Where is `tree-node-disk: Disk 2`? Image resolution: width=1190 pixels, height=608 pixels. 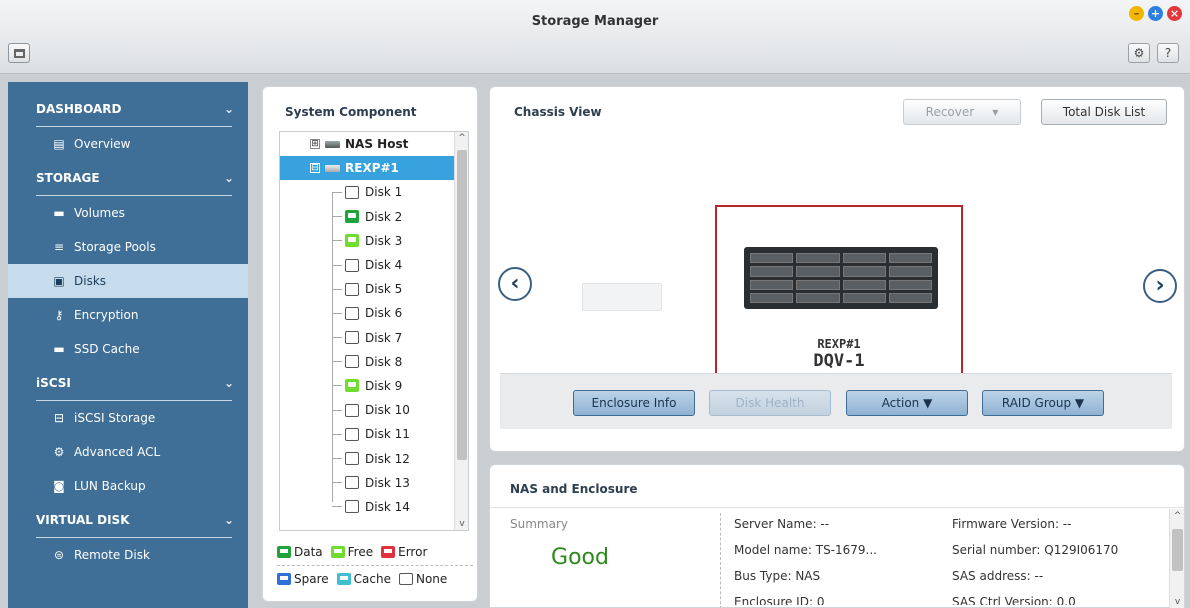 tree-node-disk: Disk 2 is located at coordinates (374, 217).